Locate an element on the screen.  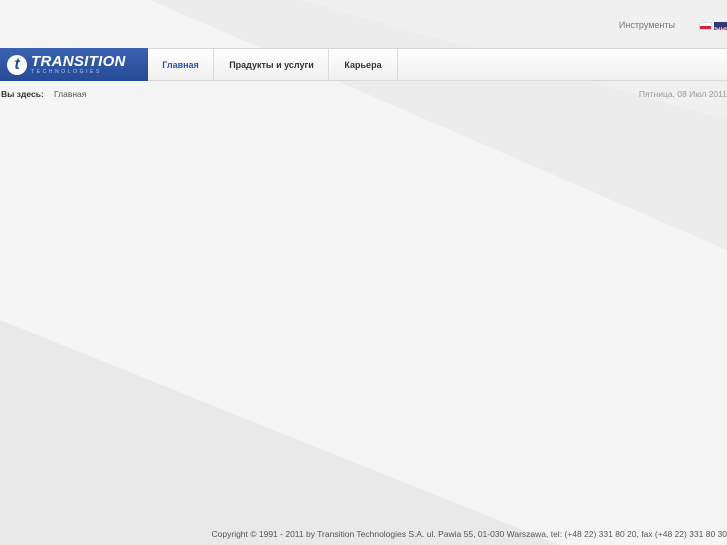
top-utility-bar: Инструменты is located at coordinates (363, 26).